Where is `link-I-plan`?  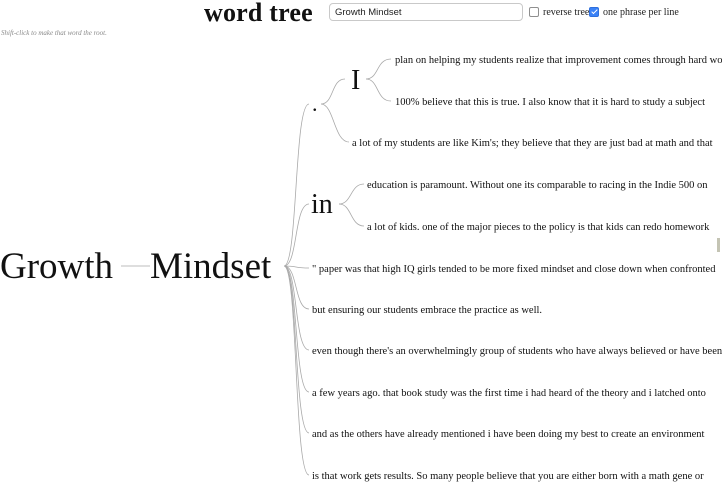
link-I-plan is located at coordinates (378, 69).